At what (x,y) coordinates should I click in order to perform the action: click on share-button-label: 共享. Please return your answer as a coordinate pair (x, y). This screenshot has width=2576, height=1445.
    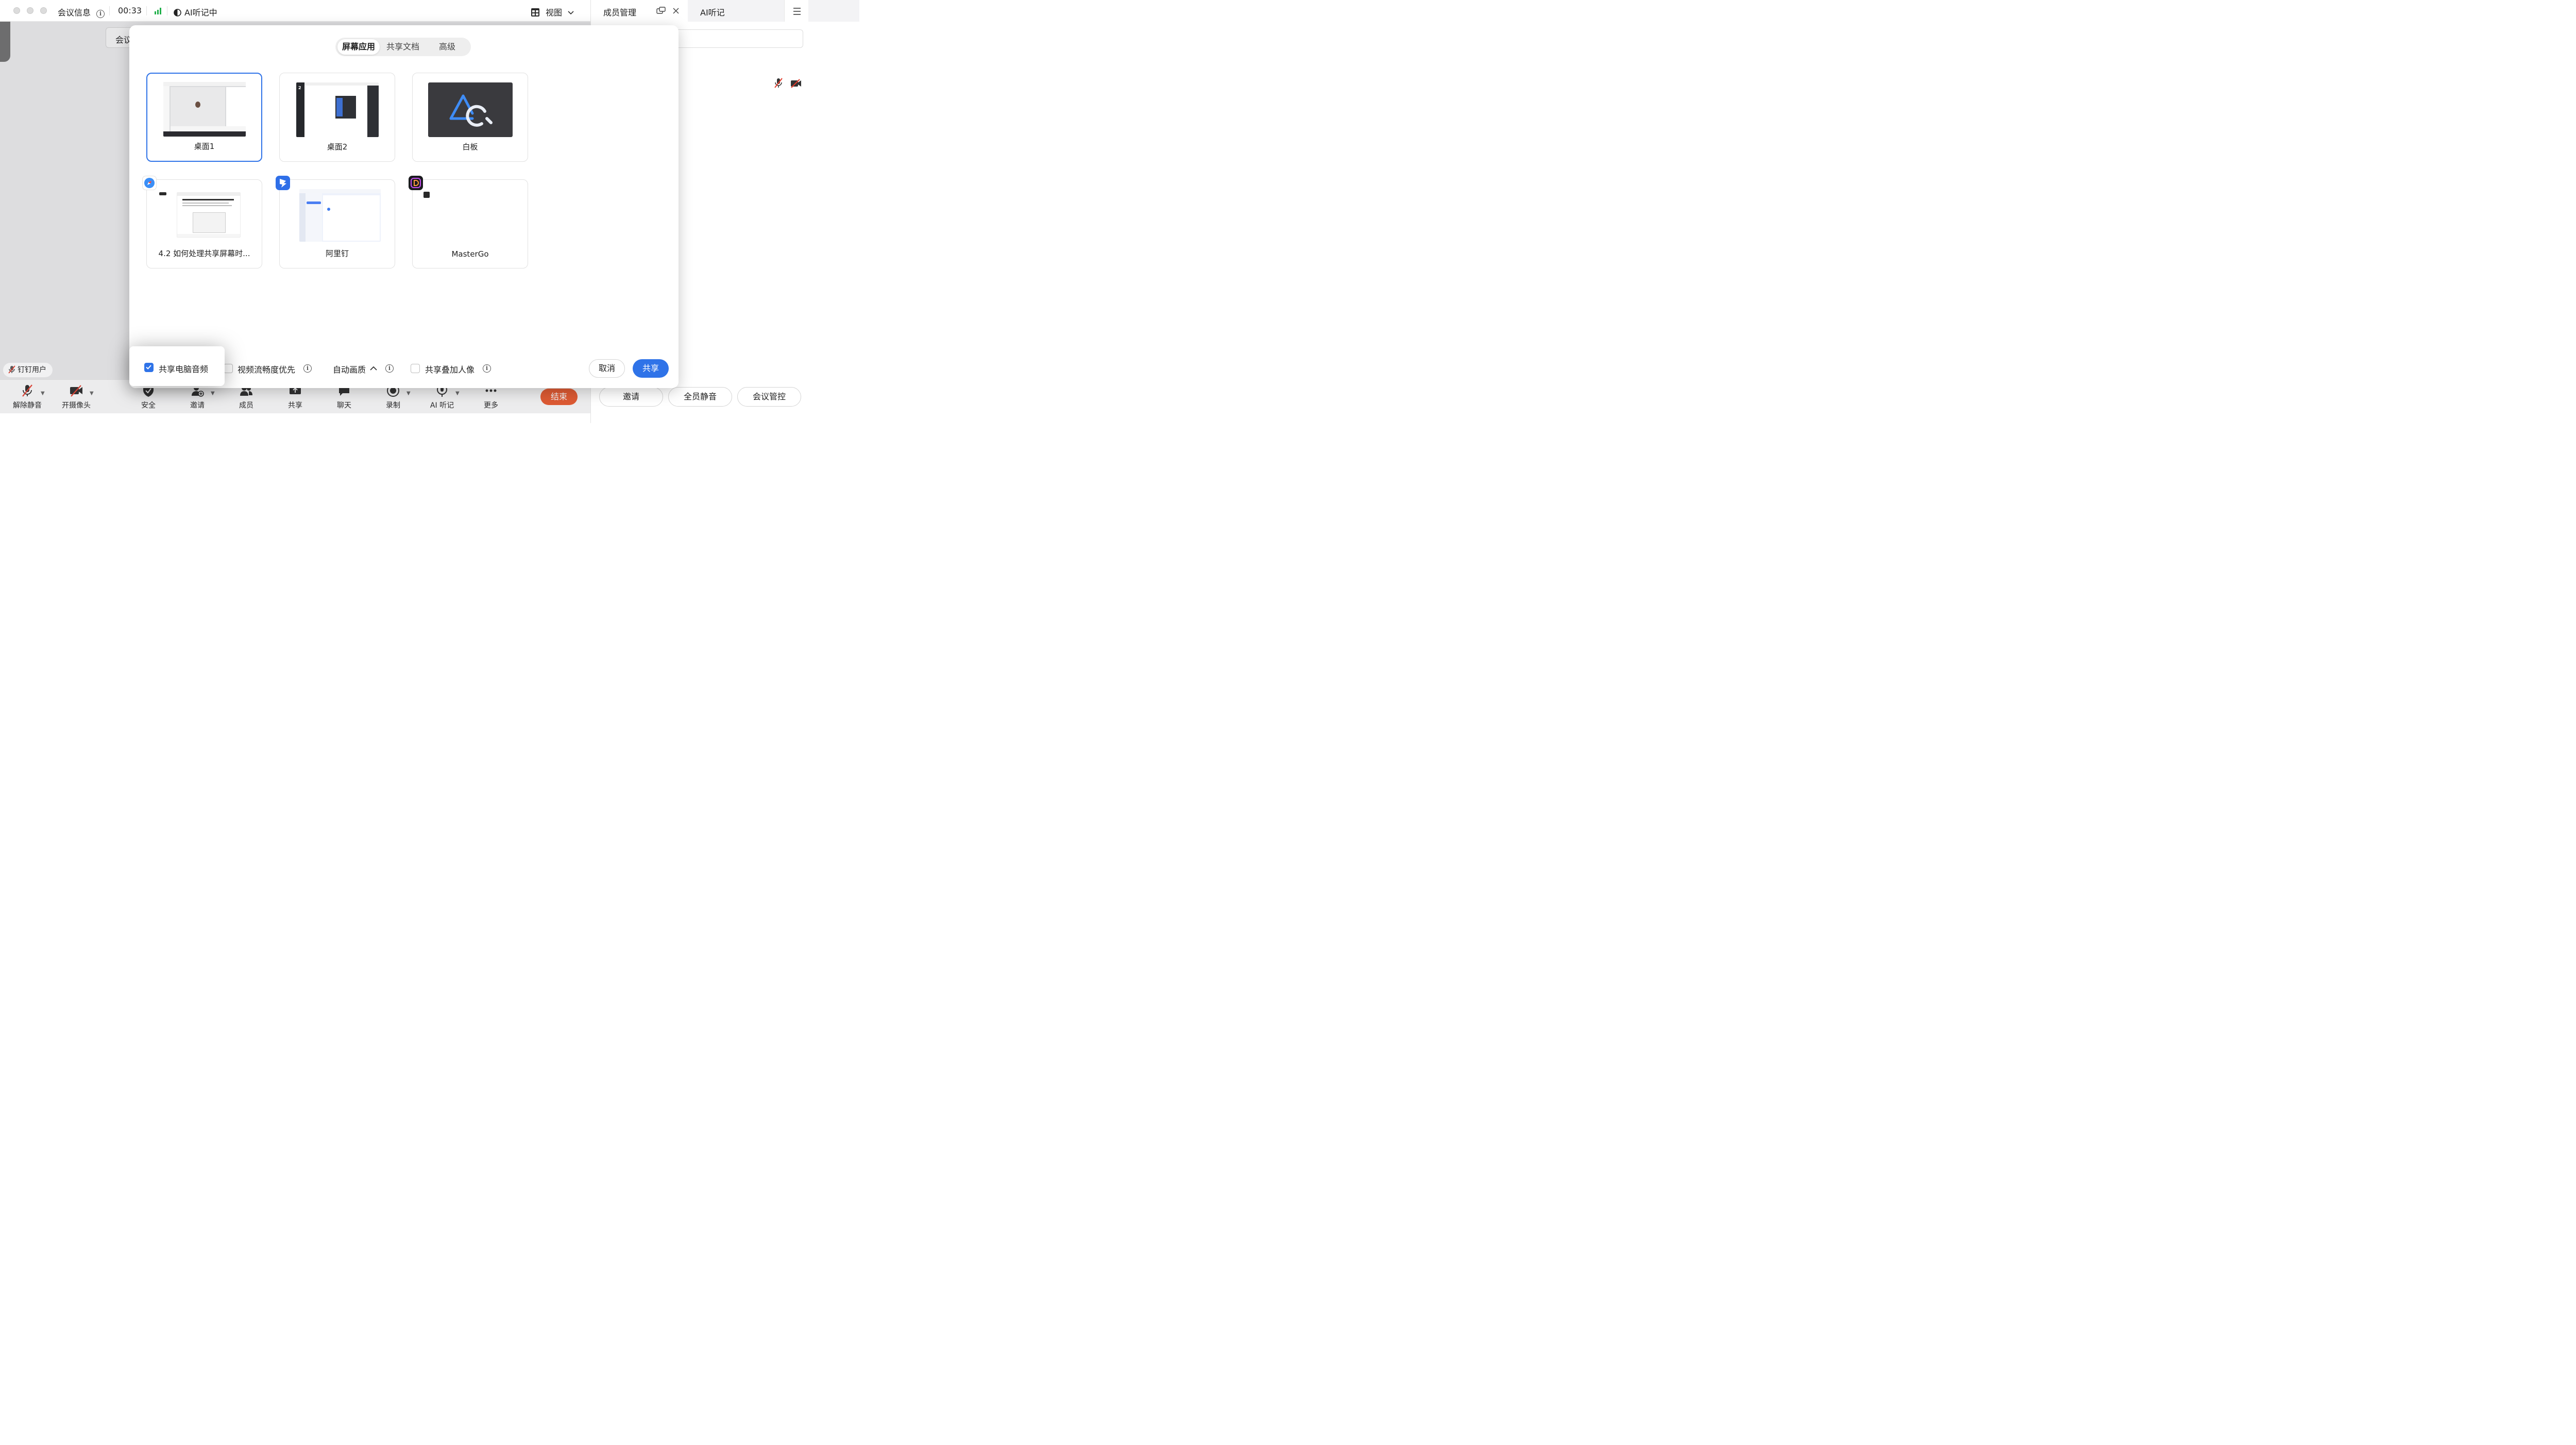
    Looking at the image, I should click on (650, 368).